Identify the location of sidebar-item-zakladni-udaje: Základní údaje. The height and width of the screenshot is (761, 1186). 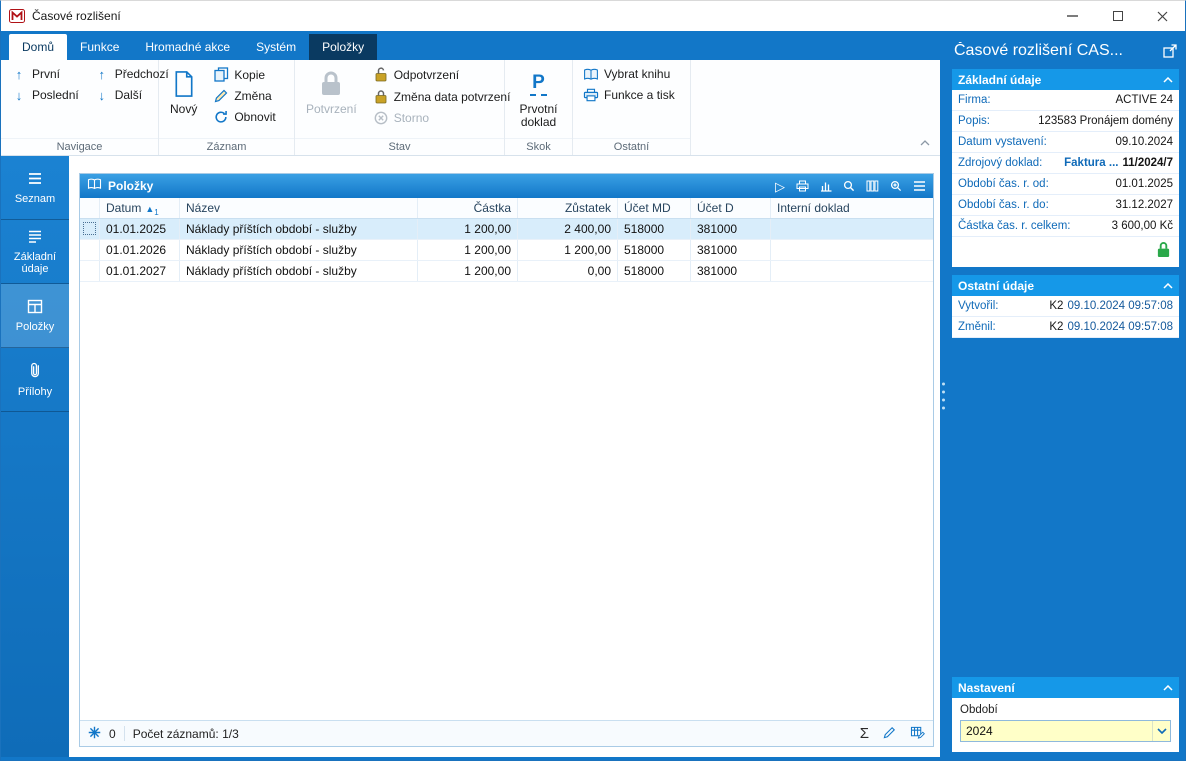
(35, 252).